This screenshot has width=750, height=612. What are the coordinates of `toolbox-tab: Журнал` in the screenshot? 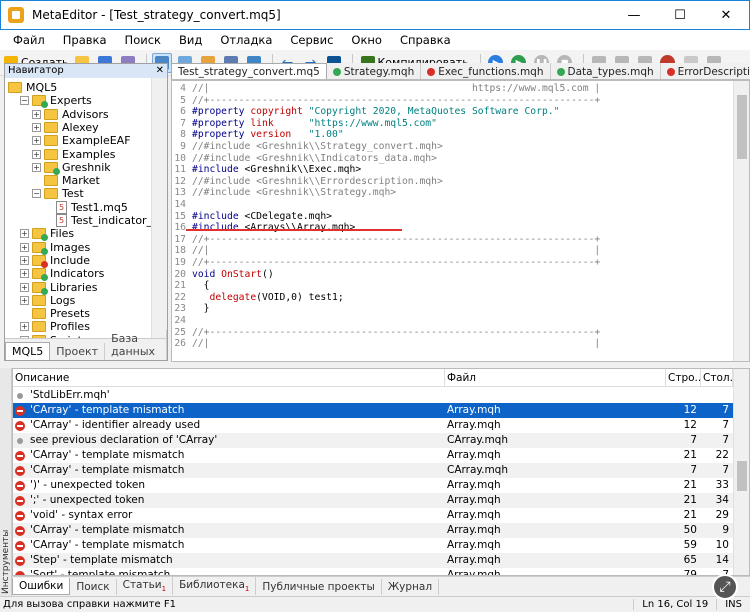 It's located at (411, 587).